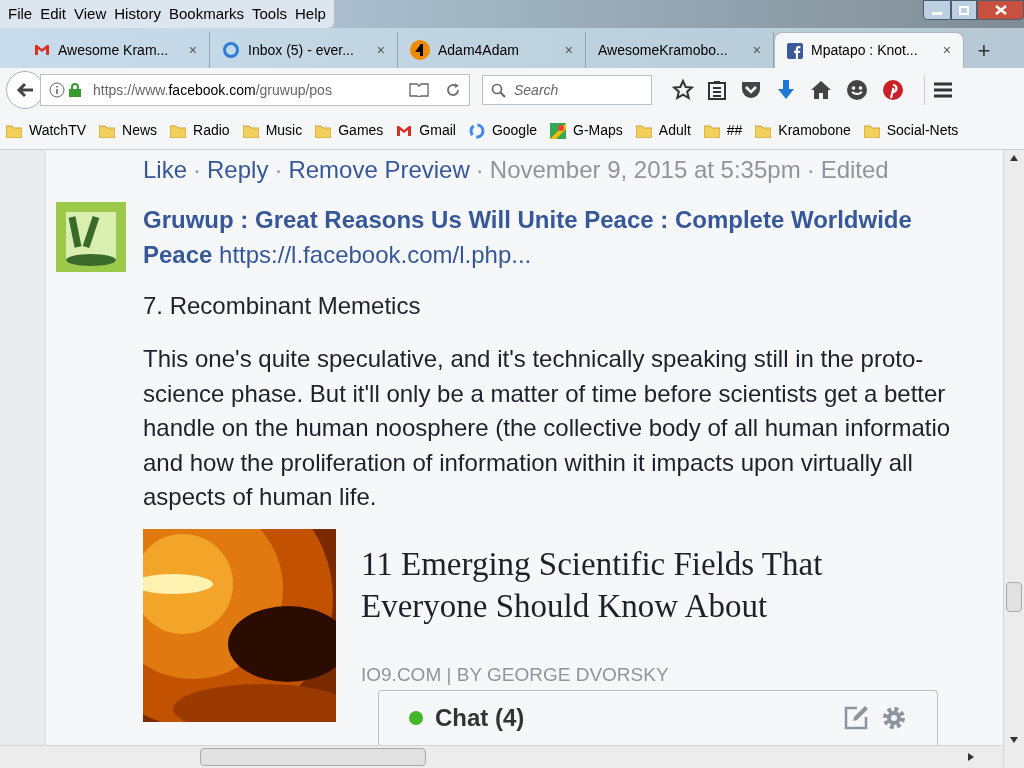 The height and width of the screenshot is (768, 1024). What do you see at coordinates (310, 14) in the screenshot?
I see `menu-item: Help` at bounding box center [310, 14].